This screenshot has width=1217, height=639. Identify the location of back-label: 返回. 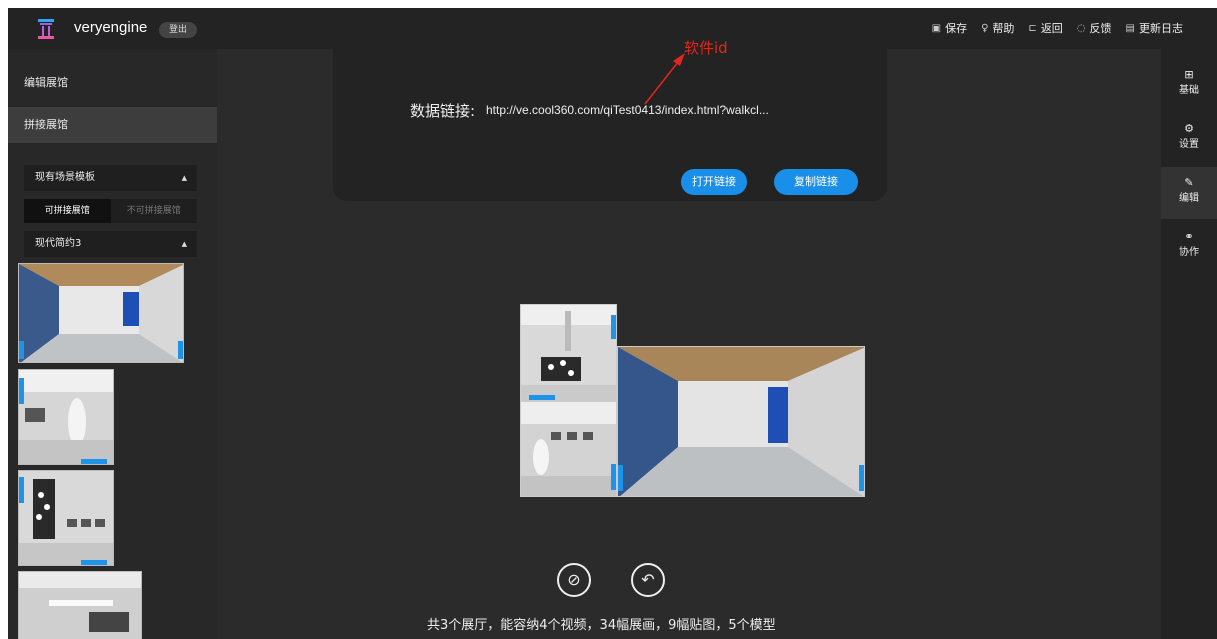
(1051, 28).